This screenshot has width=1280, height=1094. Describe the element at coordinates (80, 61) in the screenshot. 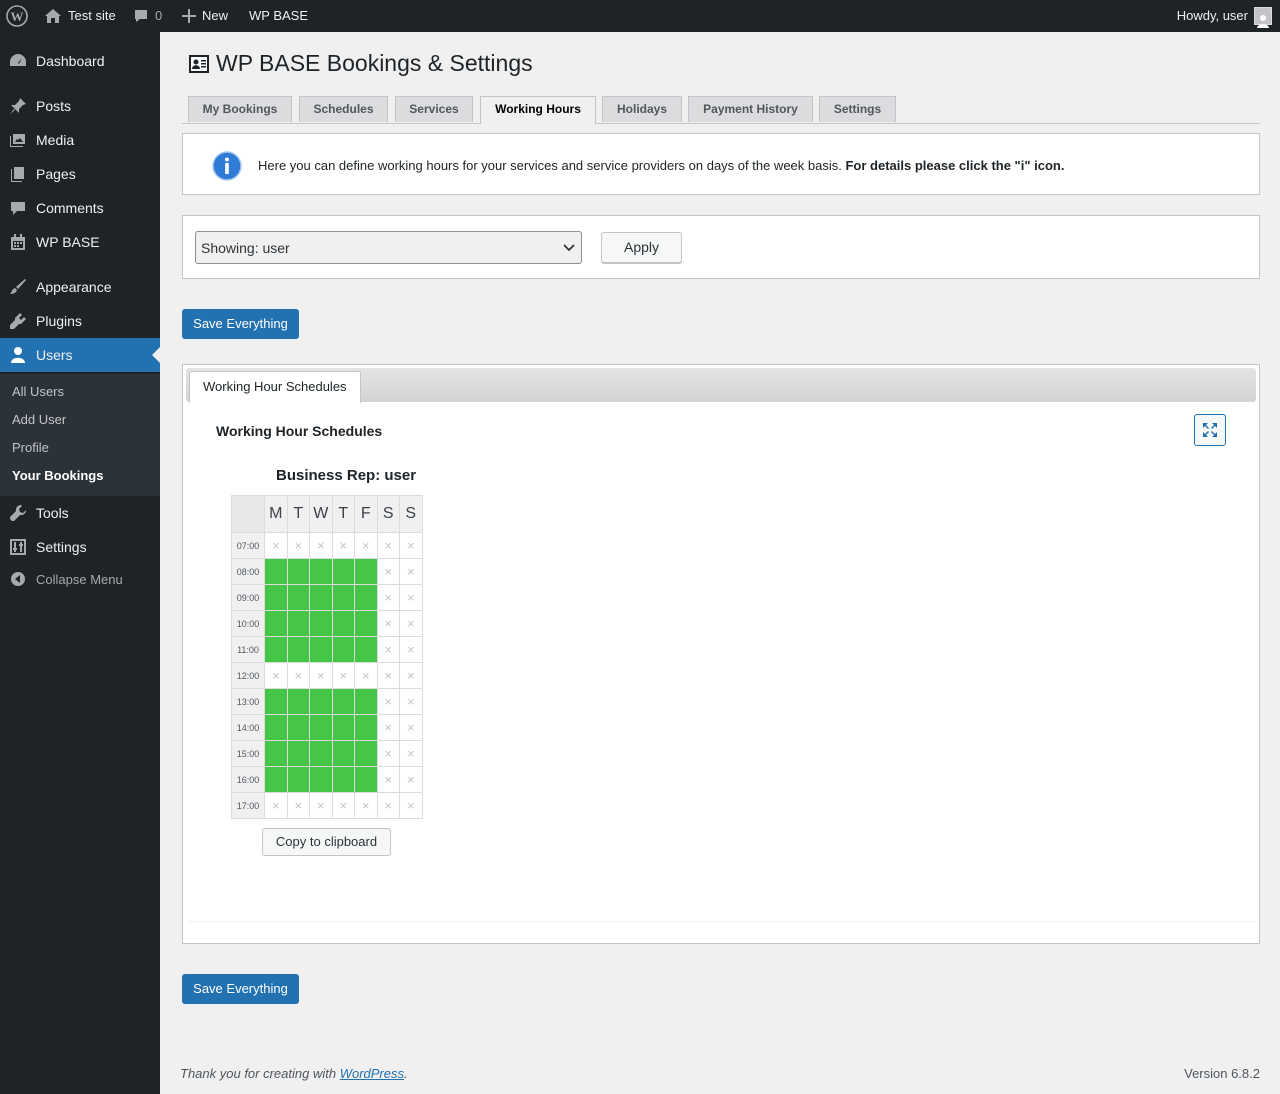

I see `sidebar-item-dashboard: Dashboard` at that location.